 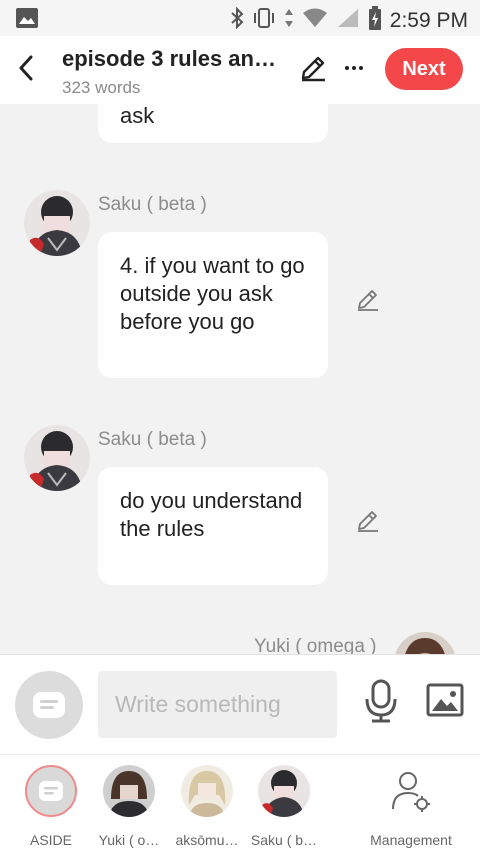 I want to click on tab-label: Management, so click(x=411, y=840).